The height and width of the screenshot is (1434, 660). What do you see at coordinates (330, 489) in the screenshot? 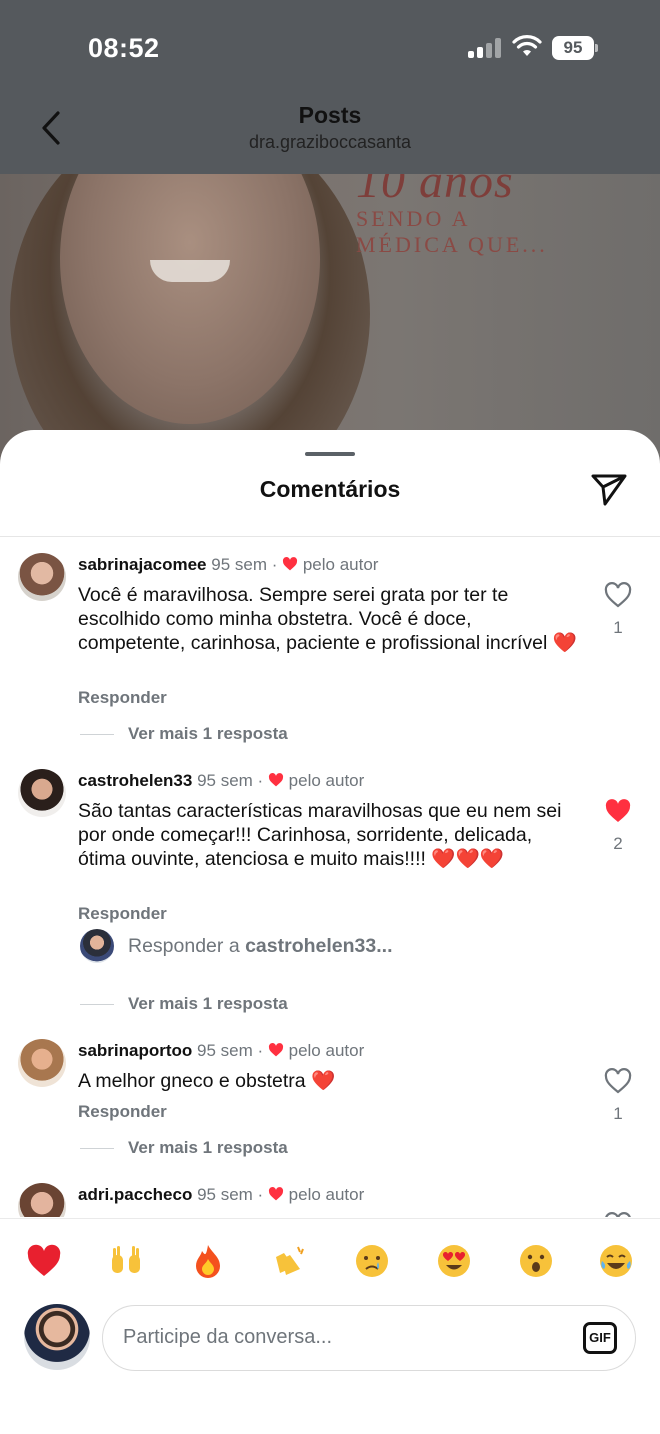
I see `sheet-title: Comentários` at bounding box center [330, 489].